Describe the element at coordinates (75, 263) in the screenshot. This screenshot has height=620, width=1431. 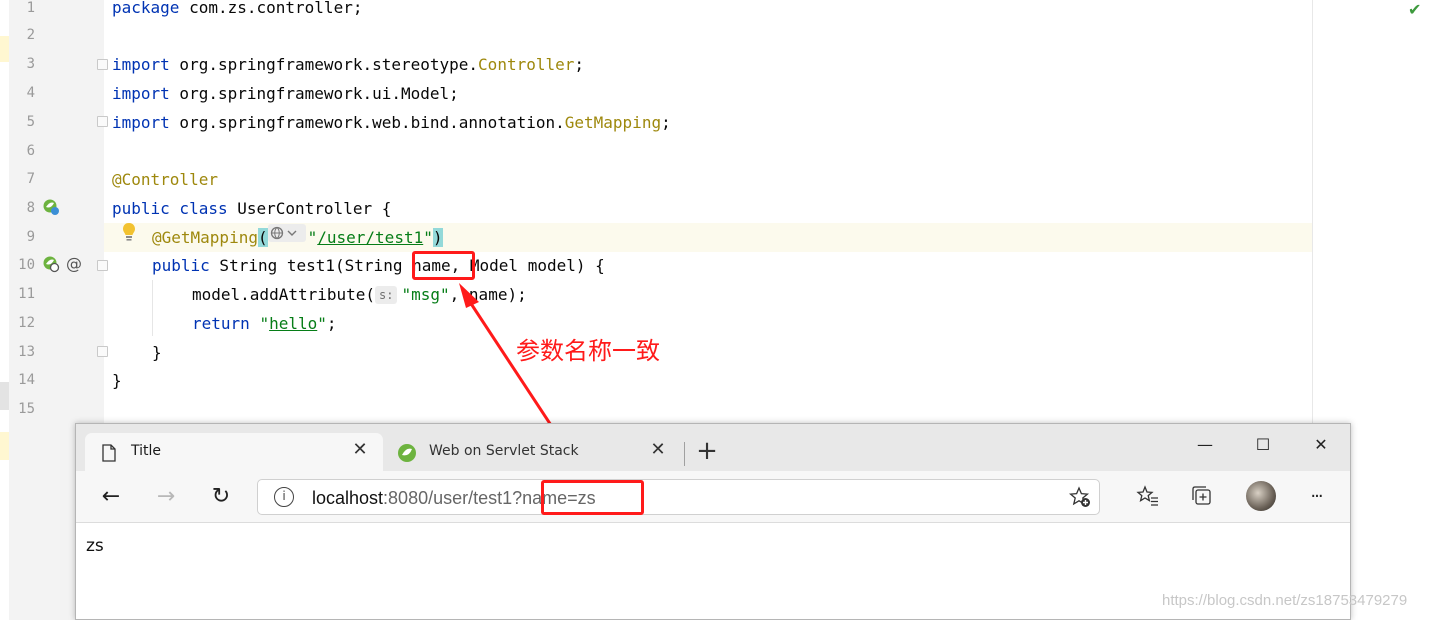
I see `at-annotation-icon: @` at that location.